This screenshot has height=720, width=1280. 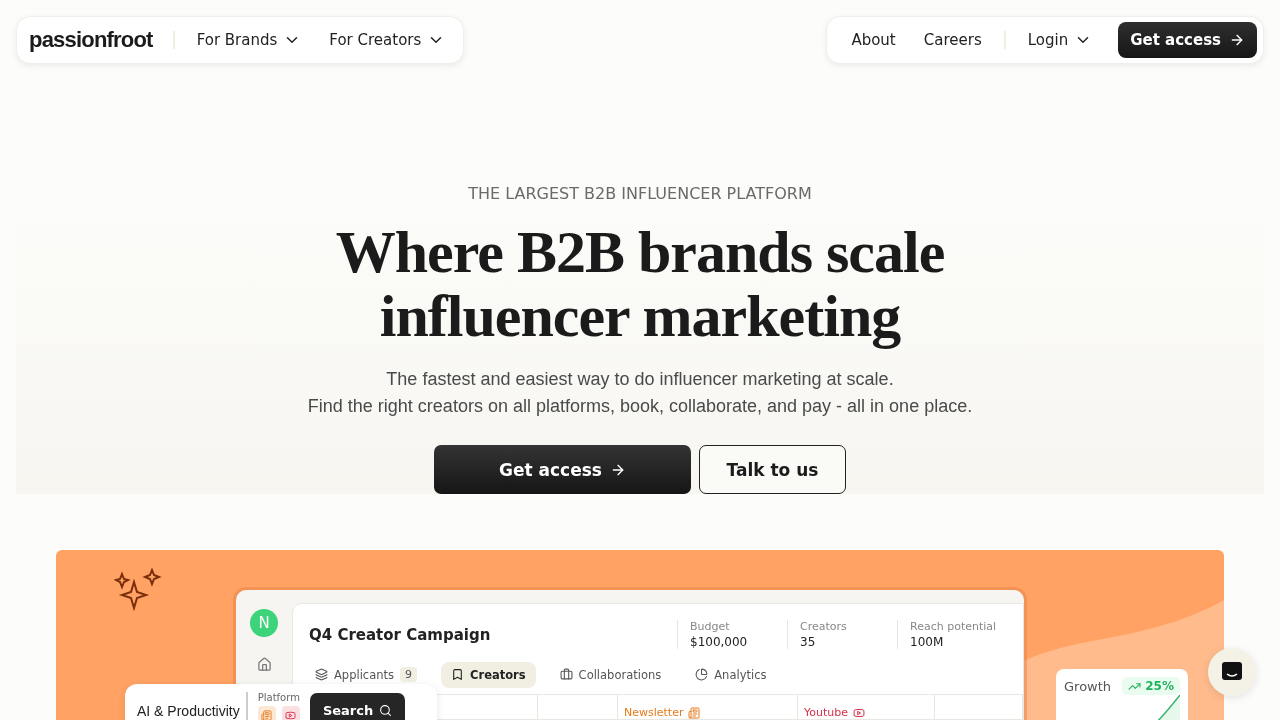 I want to click on logo: passionfroot, so click(x=96, y=40).